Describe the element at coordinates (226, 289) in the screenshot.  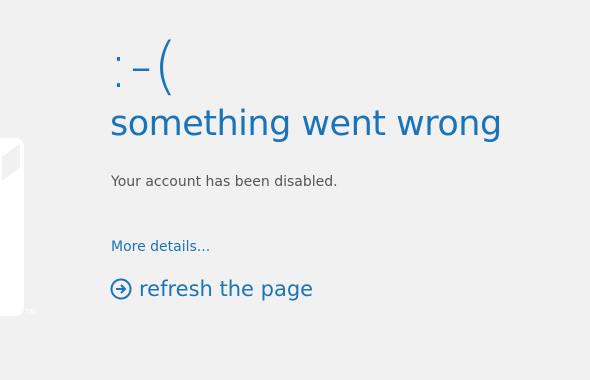
I see `refresh-page-label: refresh the page` at that location.